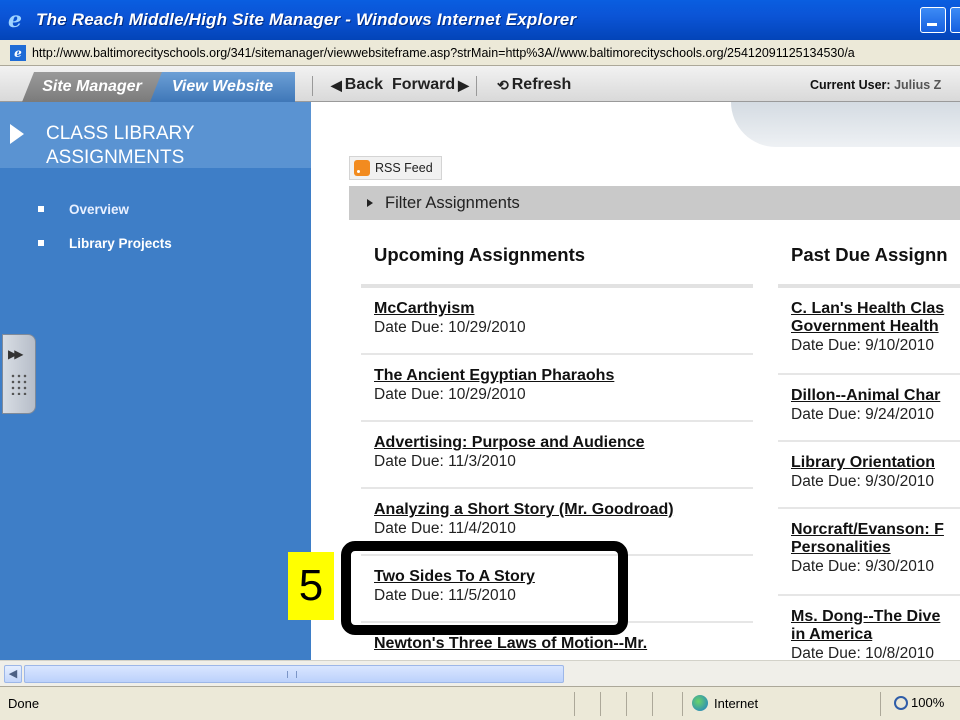 This screenshot has width=960, height=720. What do you see at coordinates (867, 530) in the screenshot?
I see `assignment-link: Norcraft/Evanson: F` at bounding box center [867, 530].